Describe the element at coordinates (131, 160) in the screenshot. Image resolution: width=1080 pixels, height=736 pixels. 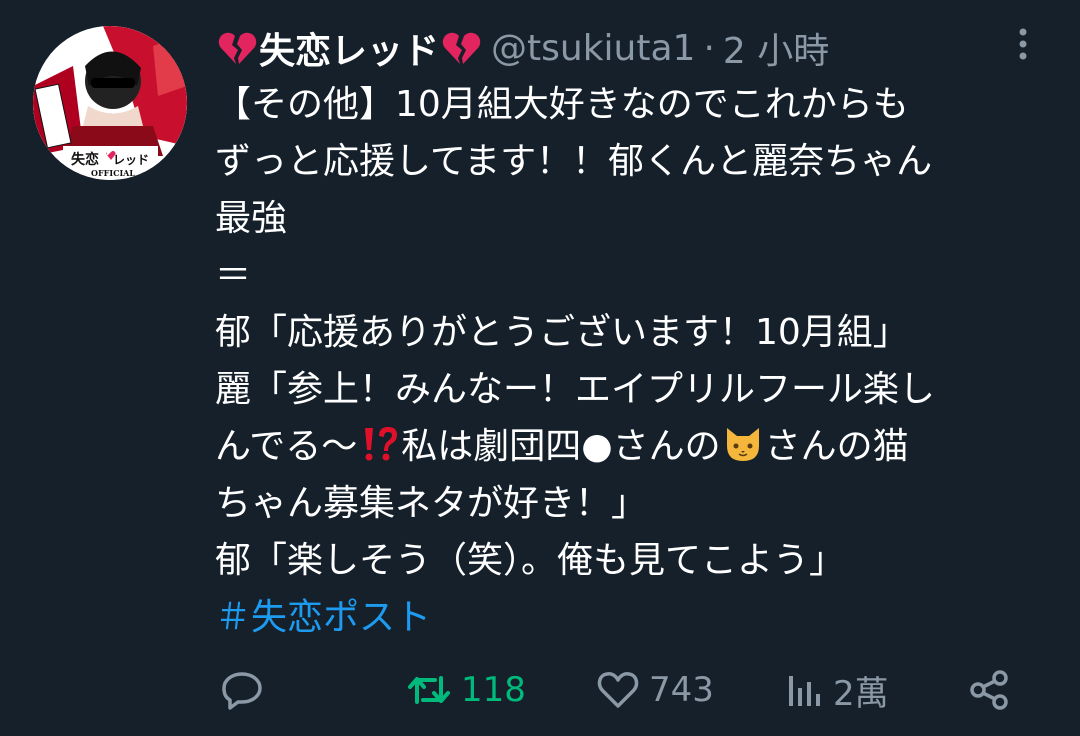
I see `avatar-logo-2: レッド` at that location.